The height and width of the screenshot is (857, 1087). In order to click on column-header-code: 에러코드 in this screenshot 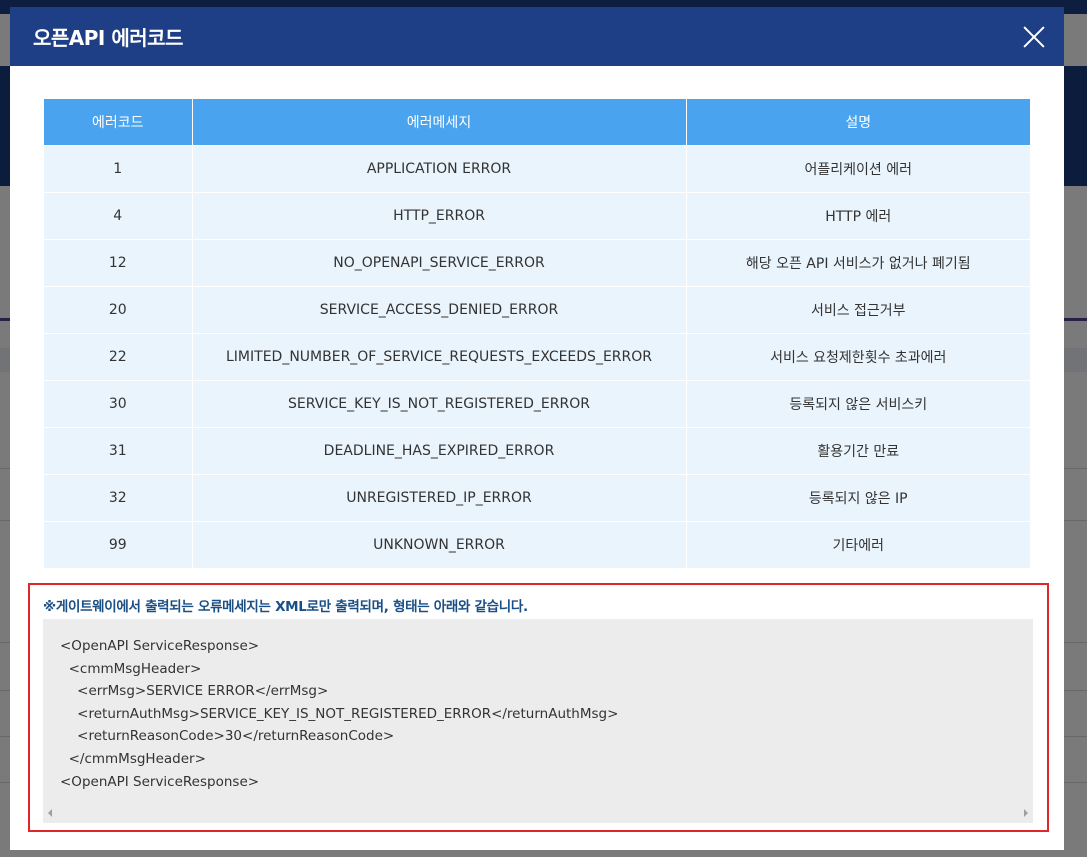, I will do `click(118, 122)`.